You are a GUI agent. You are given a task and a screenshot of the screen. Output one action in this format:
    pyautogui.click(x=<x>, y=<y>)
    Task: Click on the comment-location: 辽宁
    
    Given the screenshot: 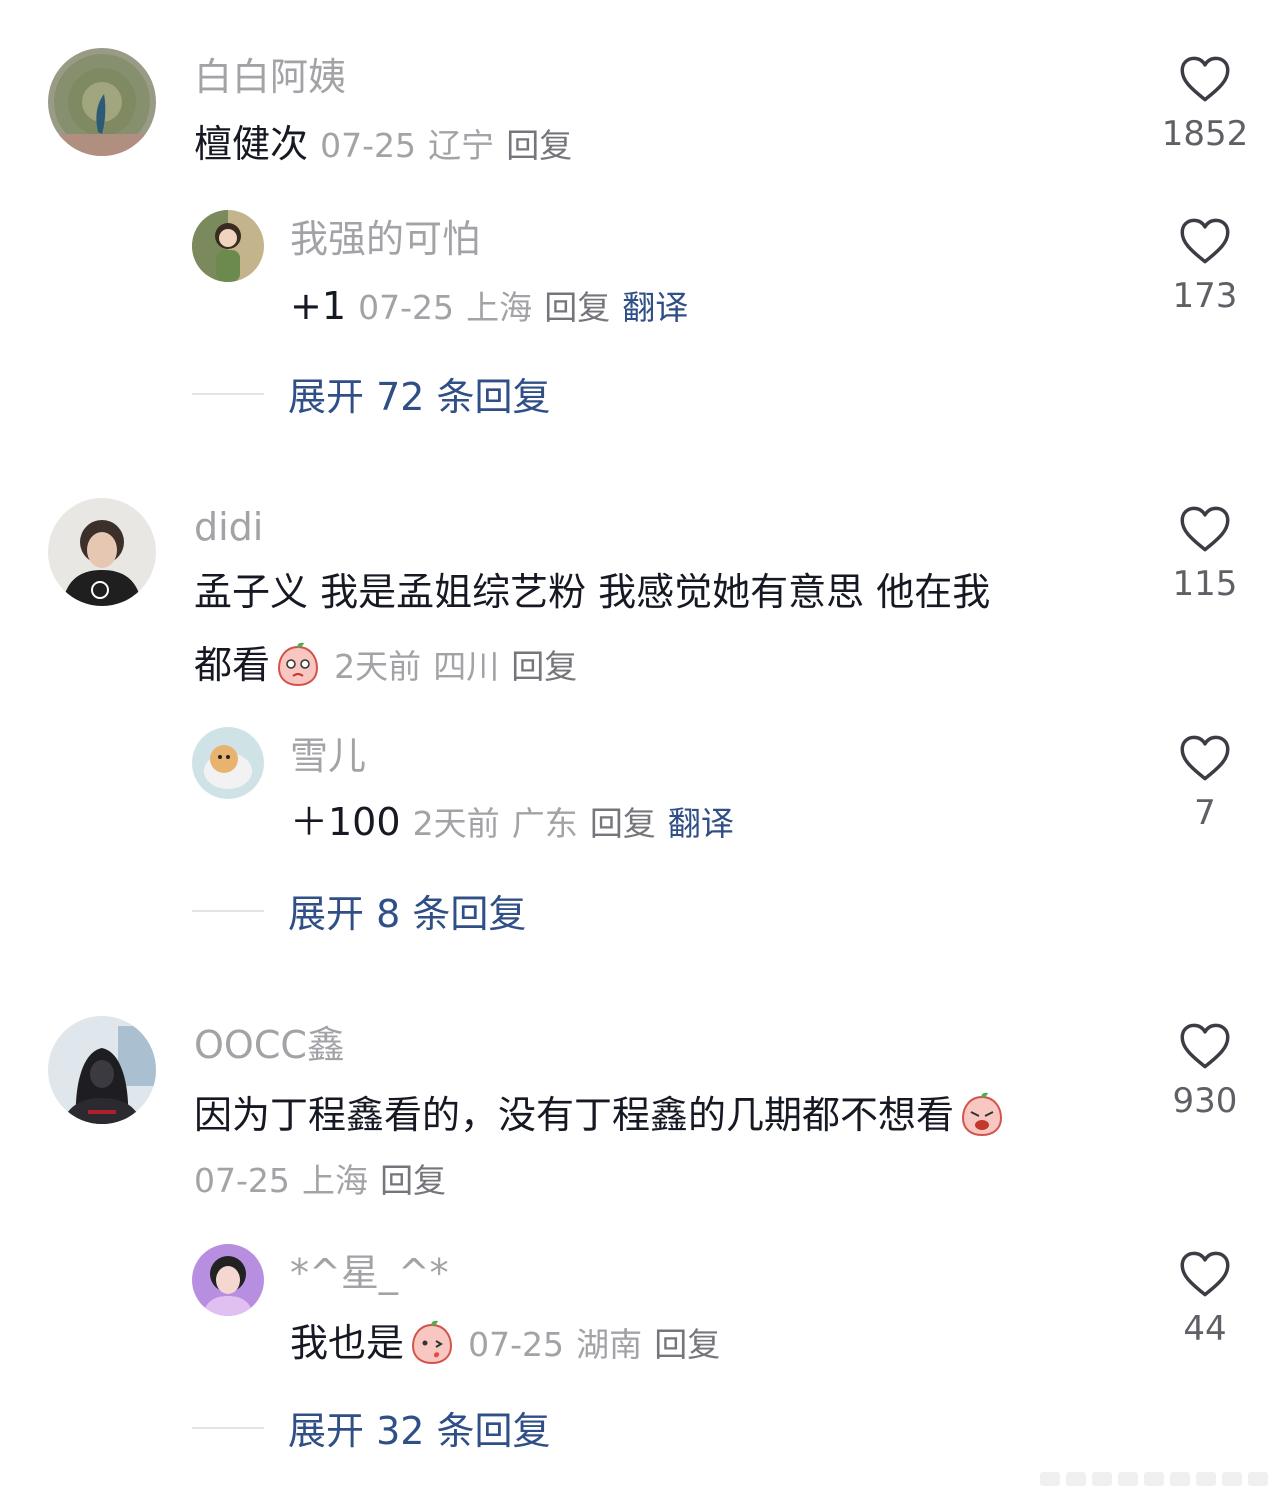 What is the action you would take?
    pyautogui.click(x=461, y=145)
    